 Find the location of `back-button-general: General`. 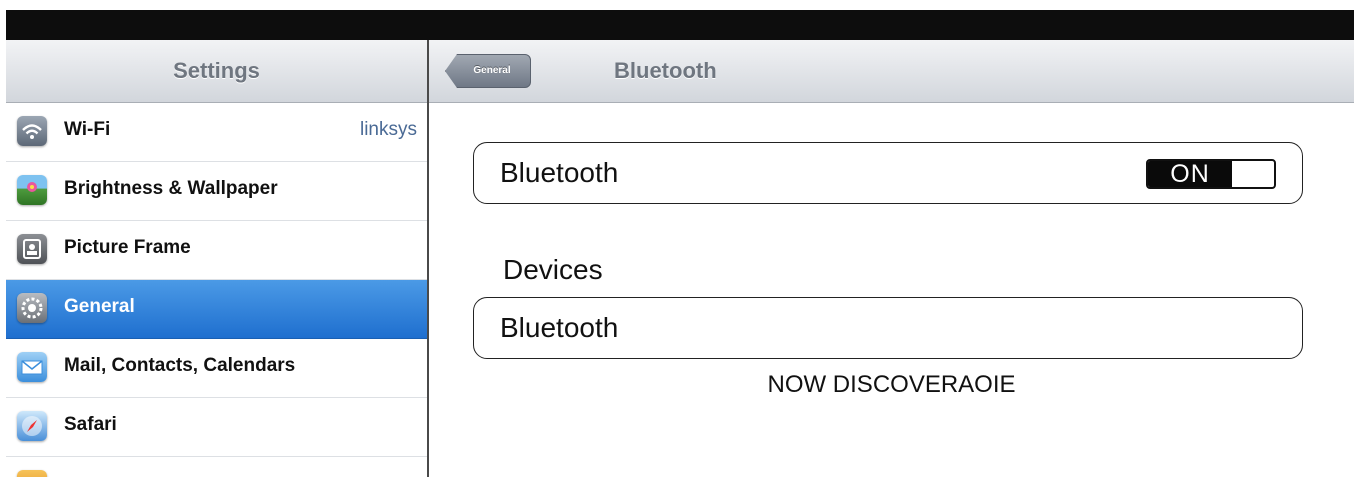

back-button-general: General is located at coordinates (488, 71).